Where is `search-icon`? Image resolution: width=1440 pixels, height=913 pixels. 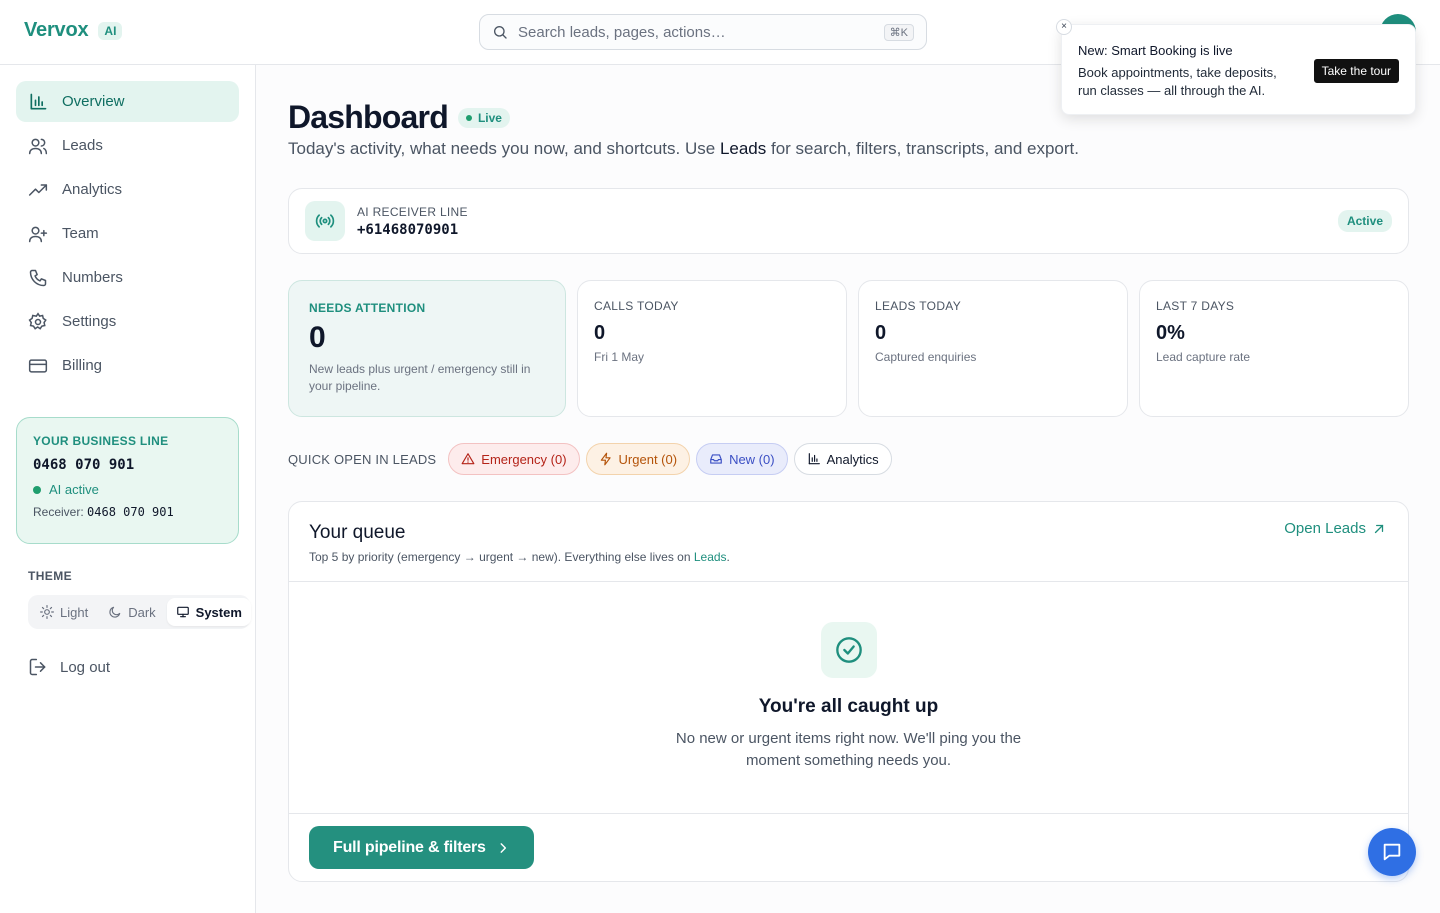 search-icon is located at coordinates (500, 32).